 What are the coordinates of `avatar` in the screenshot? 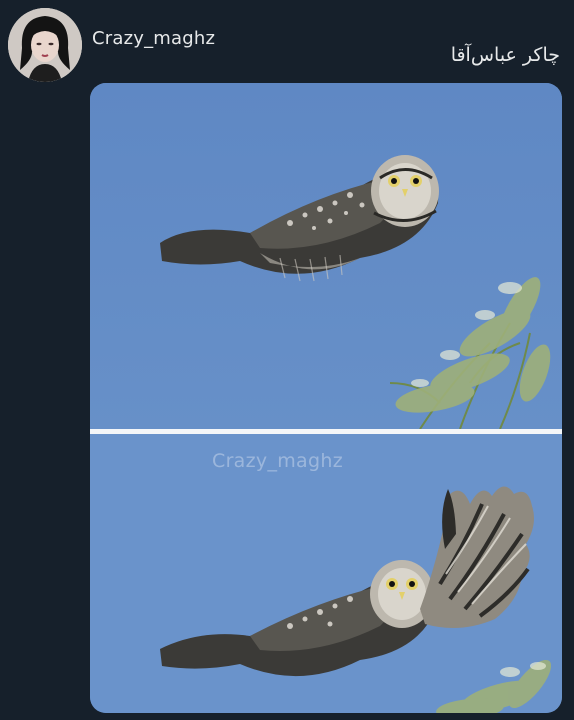 It's located at (45, 45).